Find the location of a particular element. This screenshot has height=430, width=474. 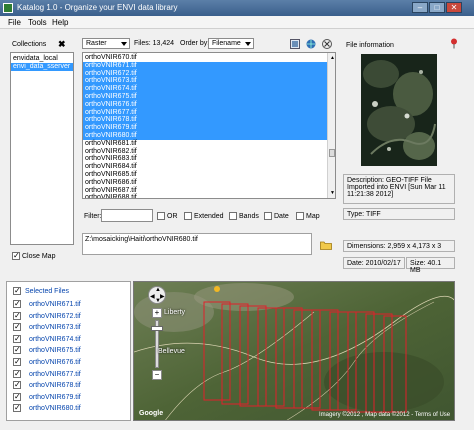

selected-files-header: Selected Files is located at coordinates (47, 291).